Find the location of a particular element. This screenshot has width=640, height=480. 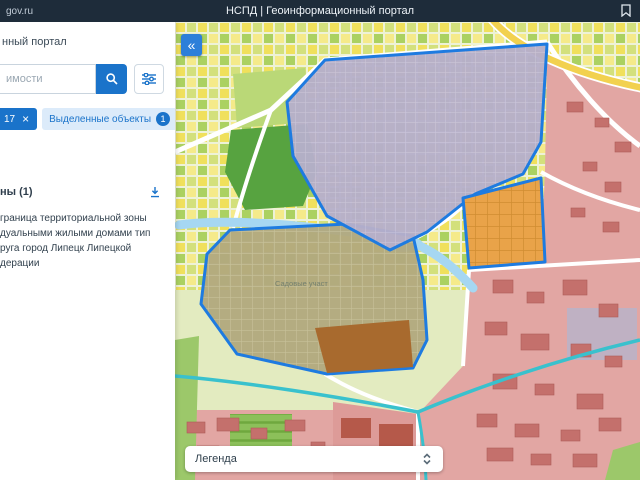

tabs: 17 × Выделенные объекты 1 × is located at coordinates (87, 119).